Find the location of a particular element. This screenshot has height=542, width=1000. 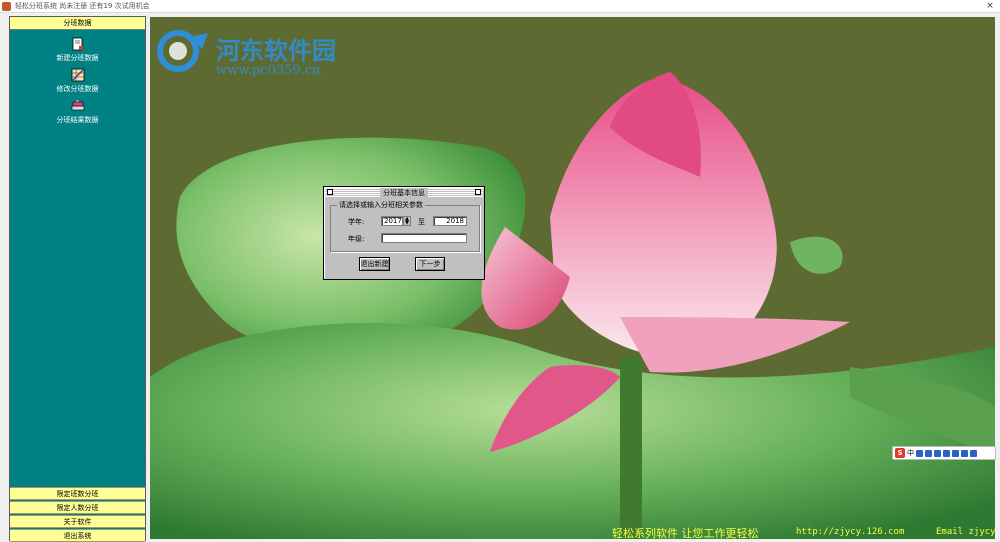

next-step-button: 下一步 is located at coordinates (430, 264).